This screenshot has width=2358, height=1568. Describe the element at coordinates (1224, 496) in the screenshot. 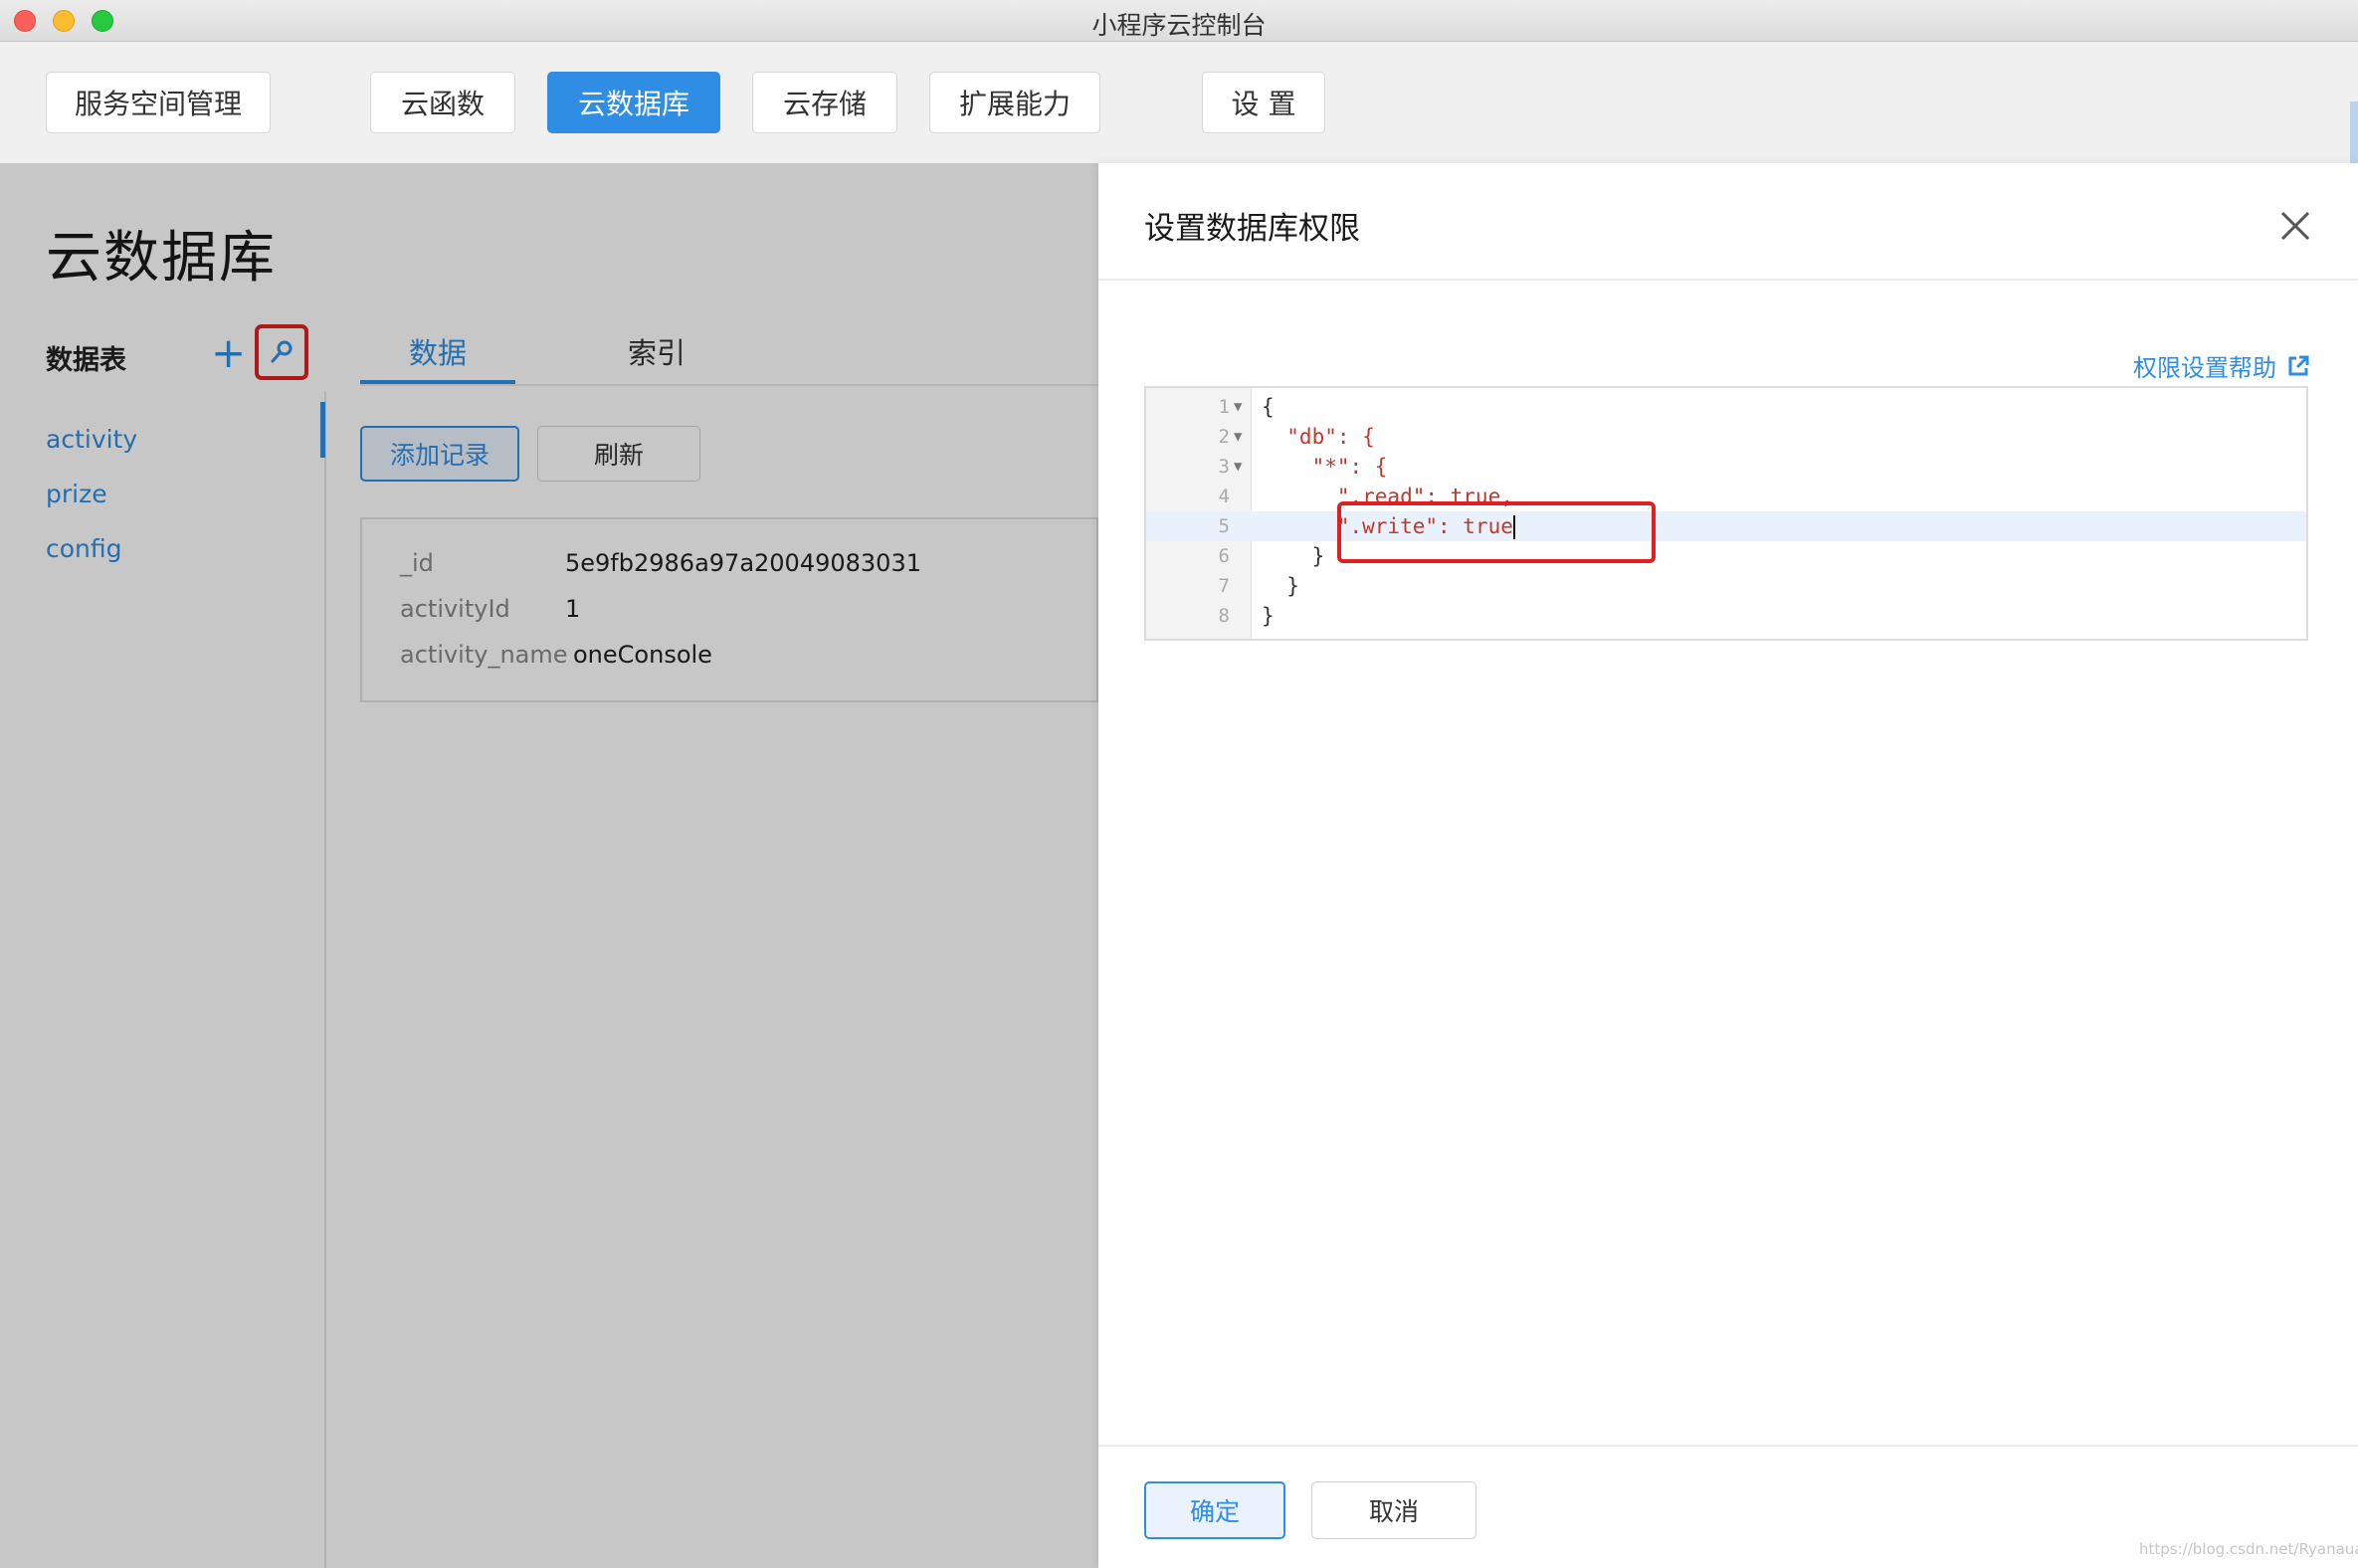

I see `line-number: 4` at that location.